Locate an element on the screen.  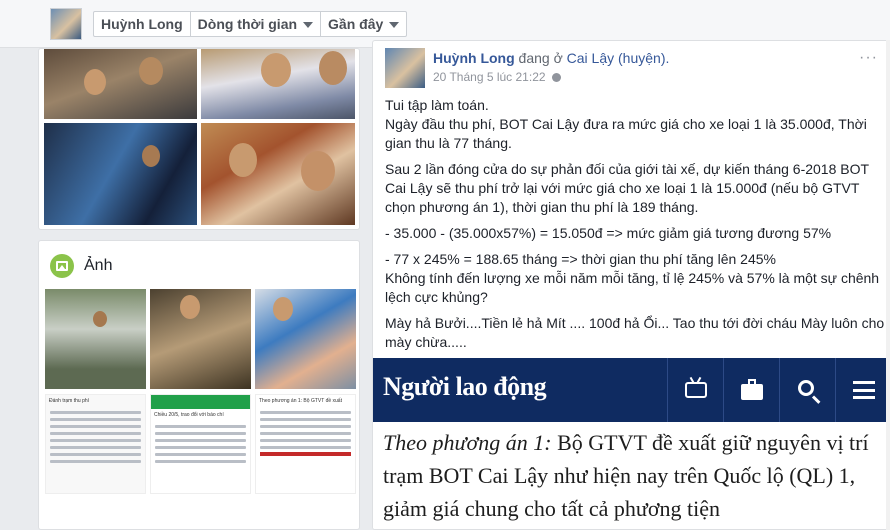
profile-name-label: Huỳnh Long is located at coordinates (142, 24).